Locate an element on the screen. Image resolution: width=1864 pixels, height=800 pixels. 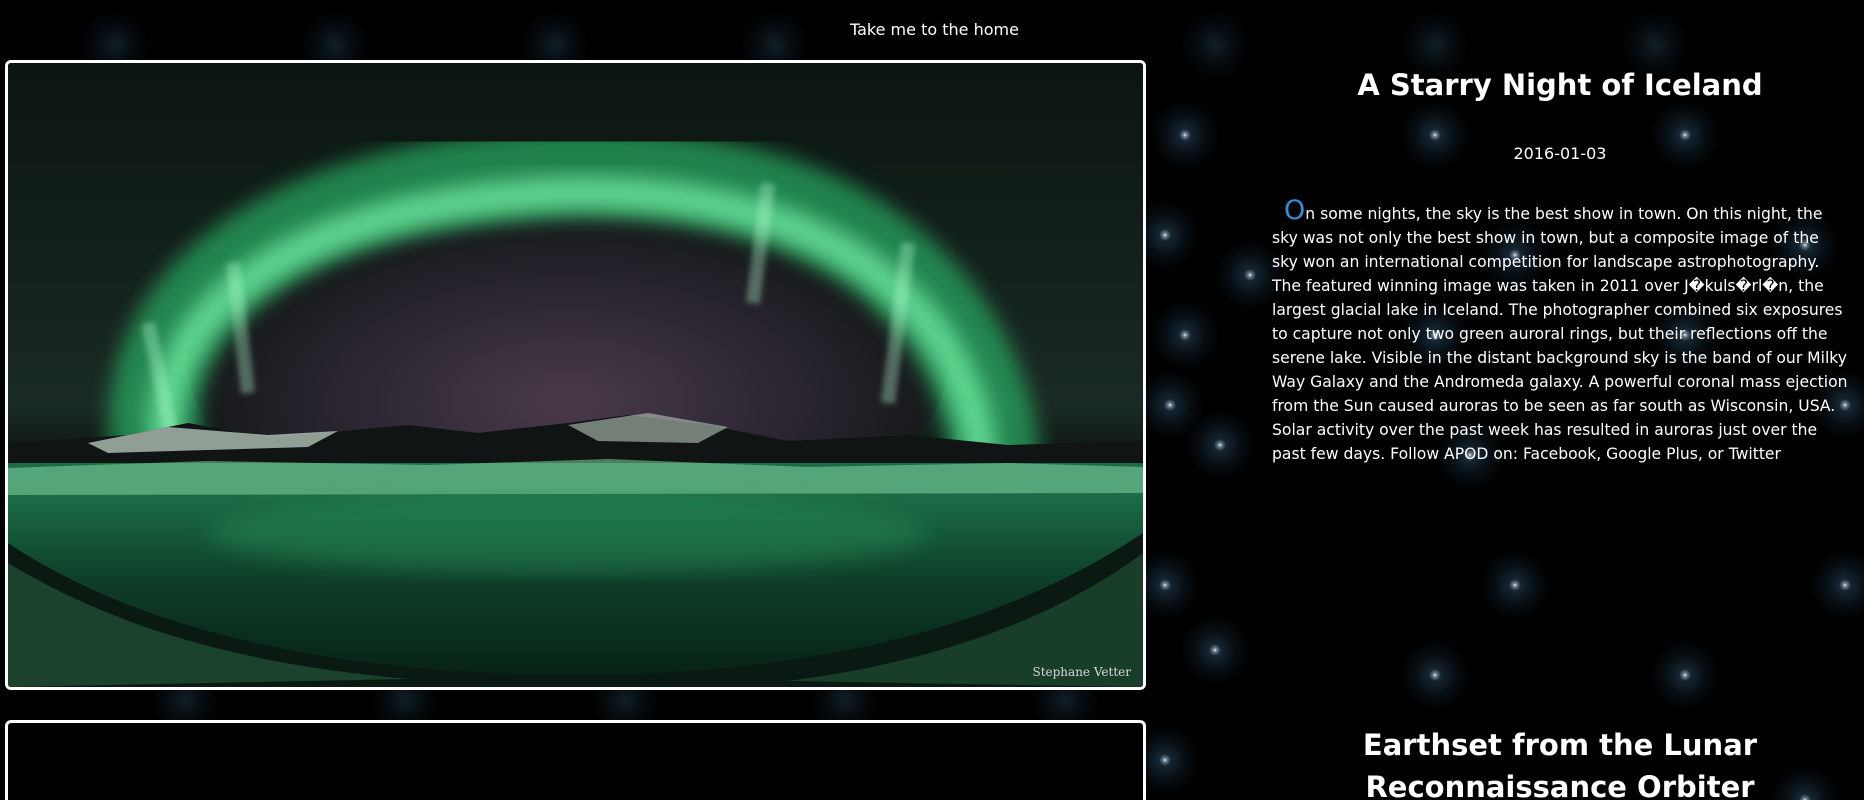
post-date: 2016-01-03 is located at coordinates (1560, 153).